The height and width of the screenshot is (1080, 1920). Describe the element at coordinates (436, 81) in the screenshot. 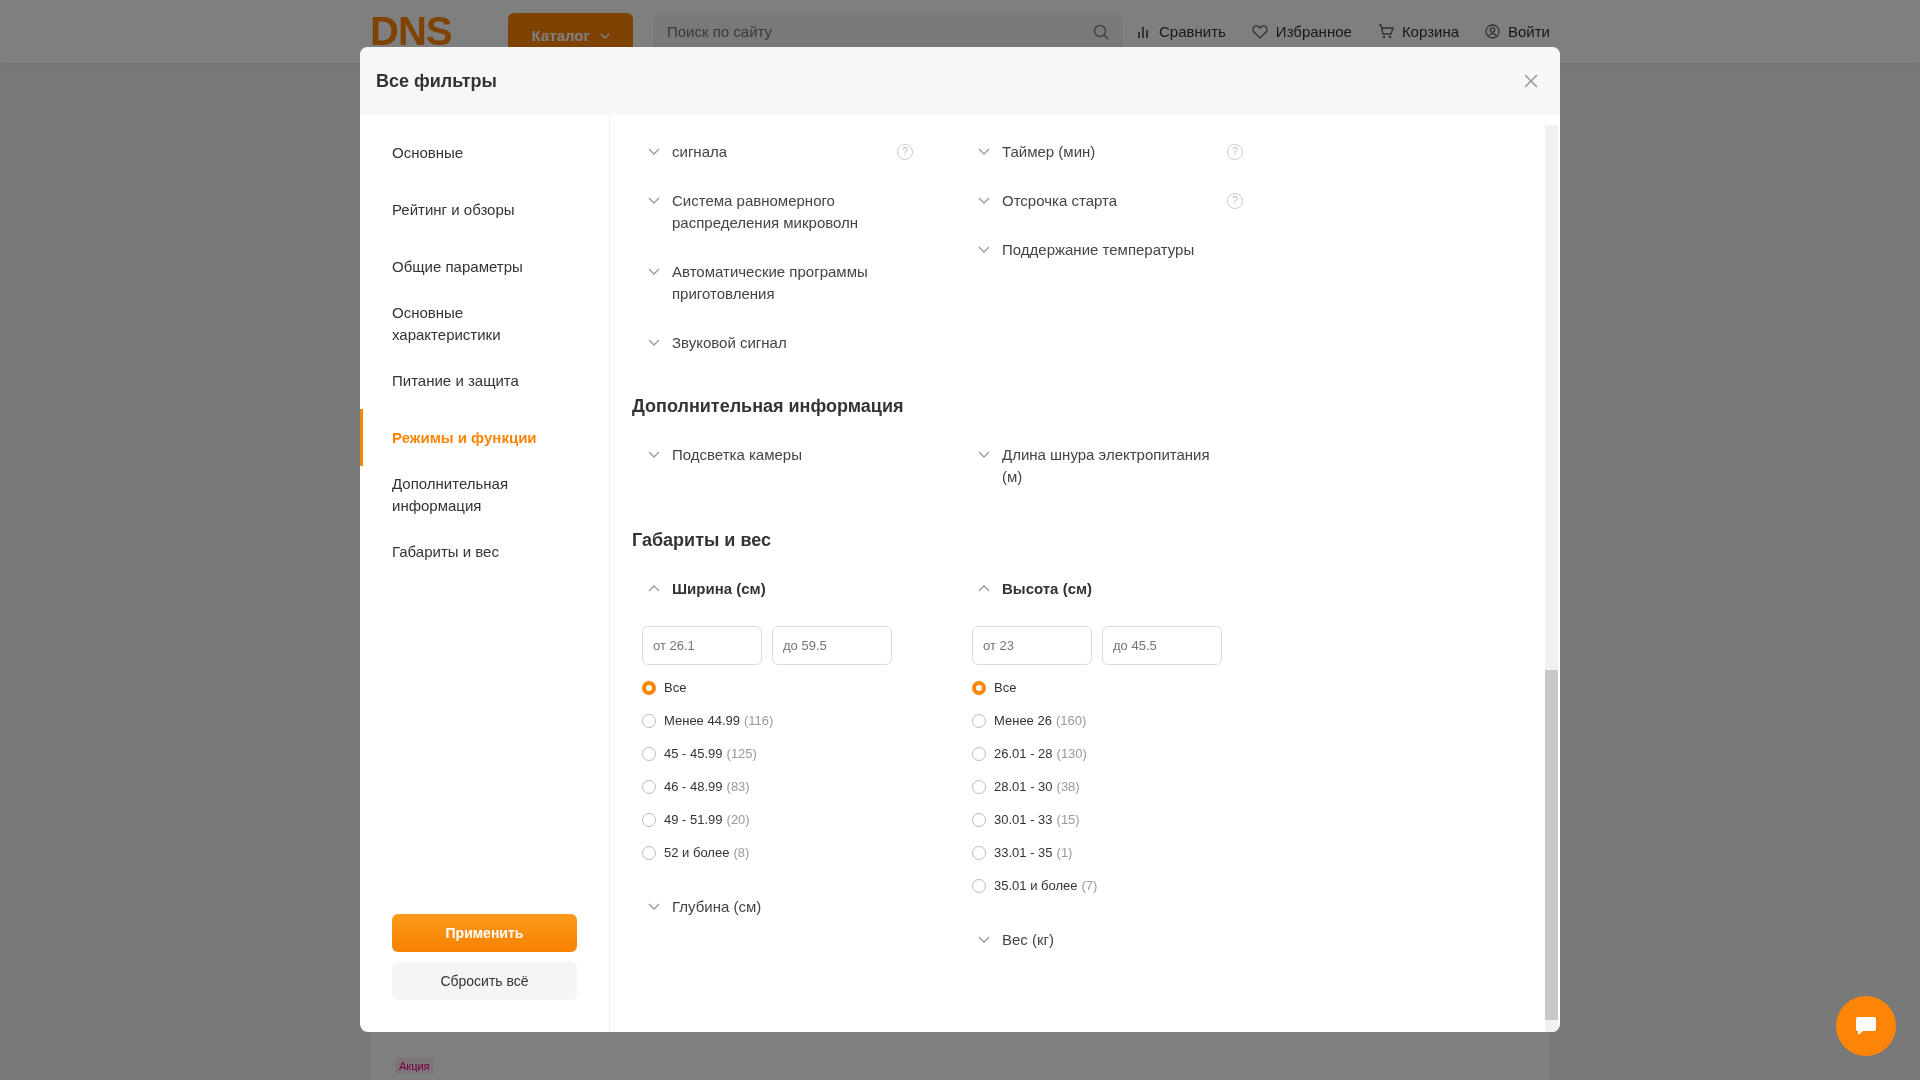

I see `dialog-title: Все фильтры` at that location.